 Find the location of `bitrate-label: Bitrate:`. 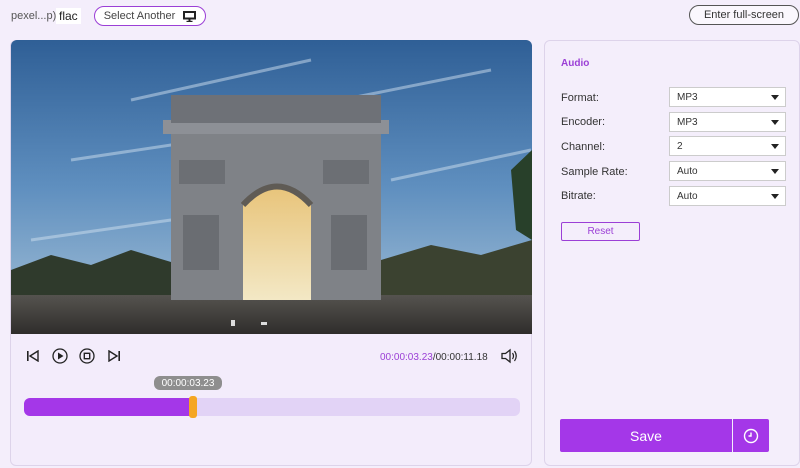

bitrate-label: Bitrate: is located at coordinates (578, 196).